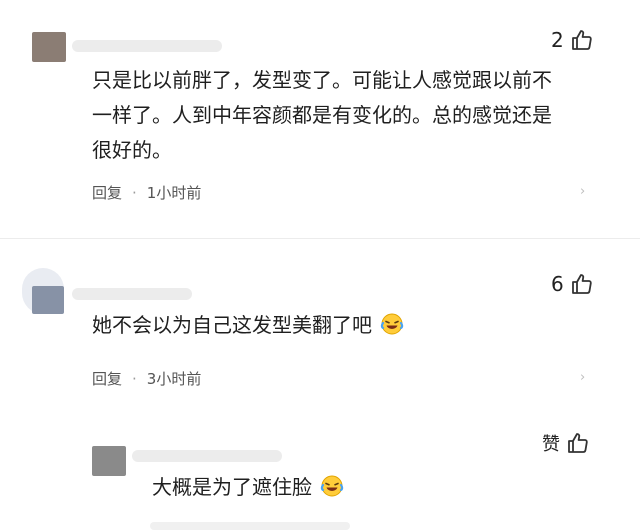 This screenshot has height=530, width=640. What do you see at coordinates (557, 284) in the screenshot?
I see `like-count: 6` at bounding box center [557, 284].